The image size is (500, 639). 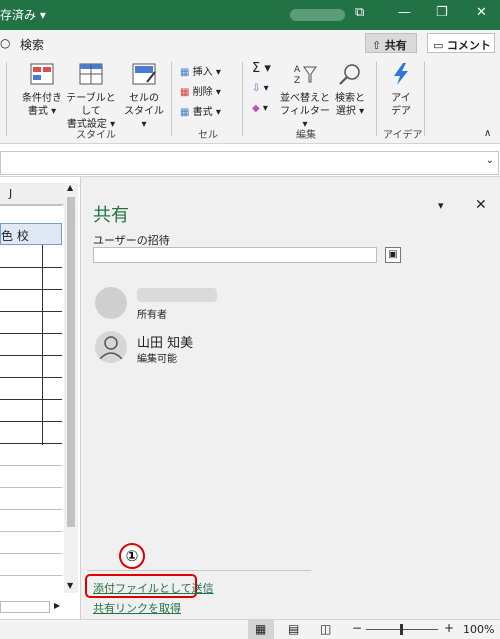 What do you see at coordinates (256, 68) in the screenshot?
I see `sigma-icon: Σ` at bounding box center [256, 68].